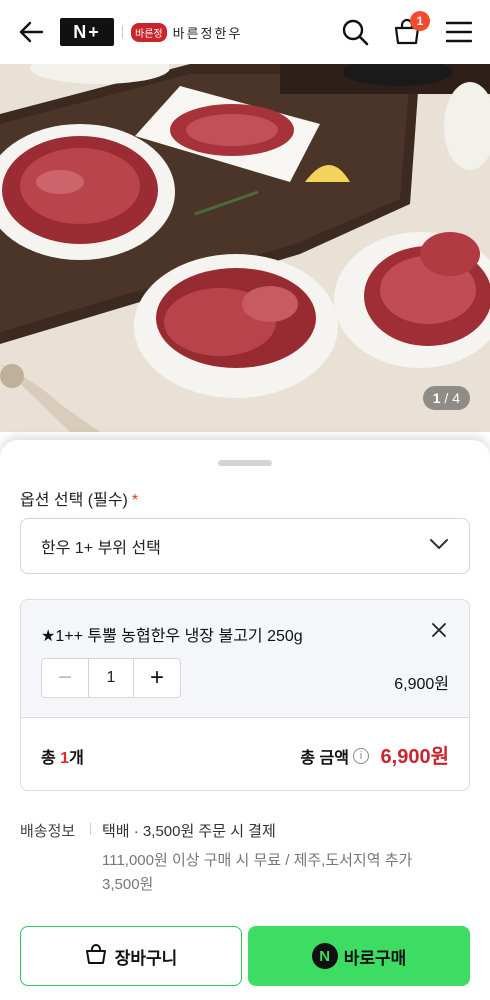  Describe the element at coordinates (245, 32) in the screenshot. I see `top-header: N+ 바른정 바른정한우 1` at that location.